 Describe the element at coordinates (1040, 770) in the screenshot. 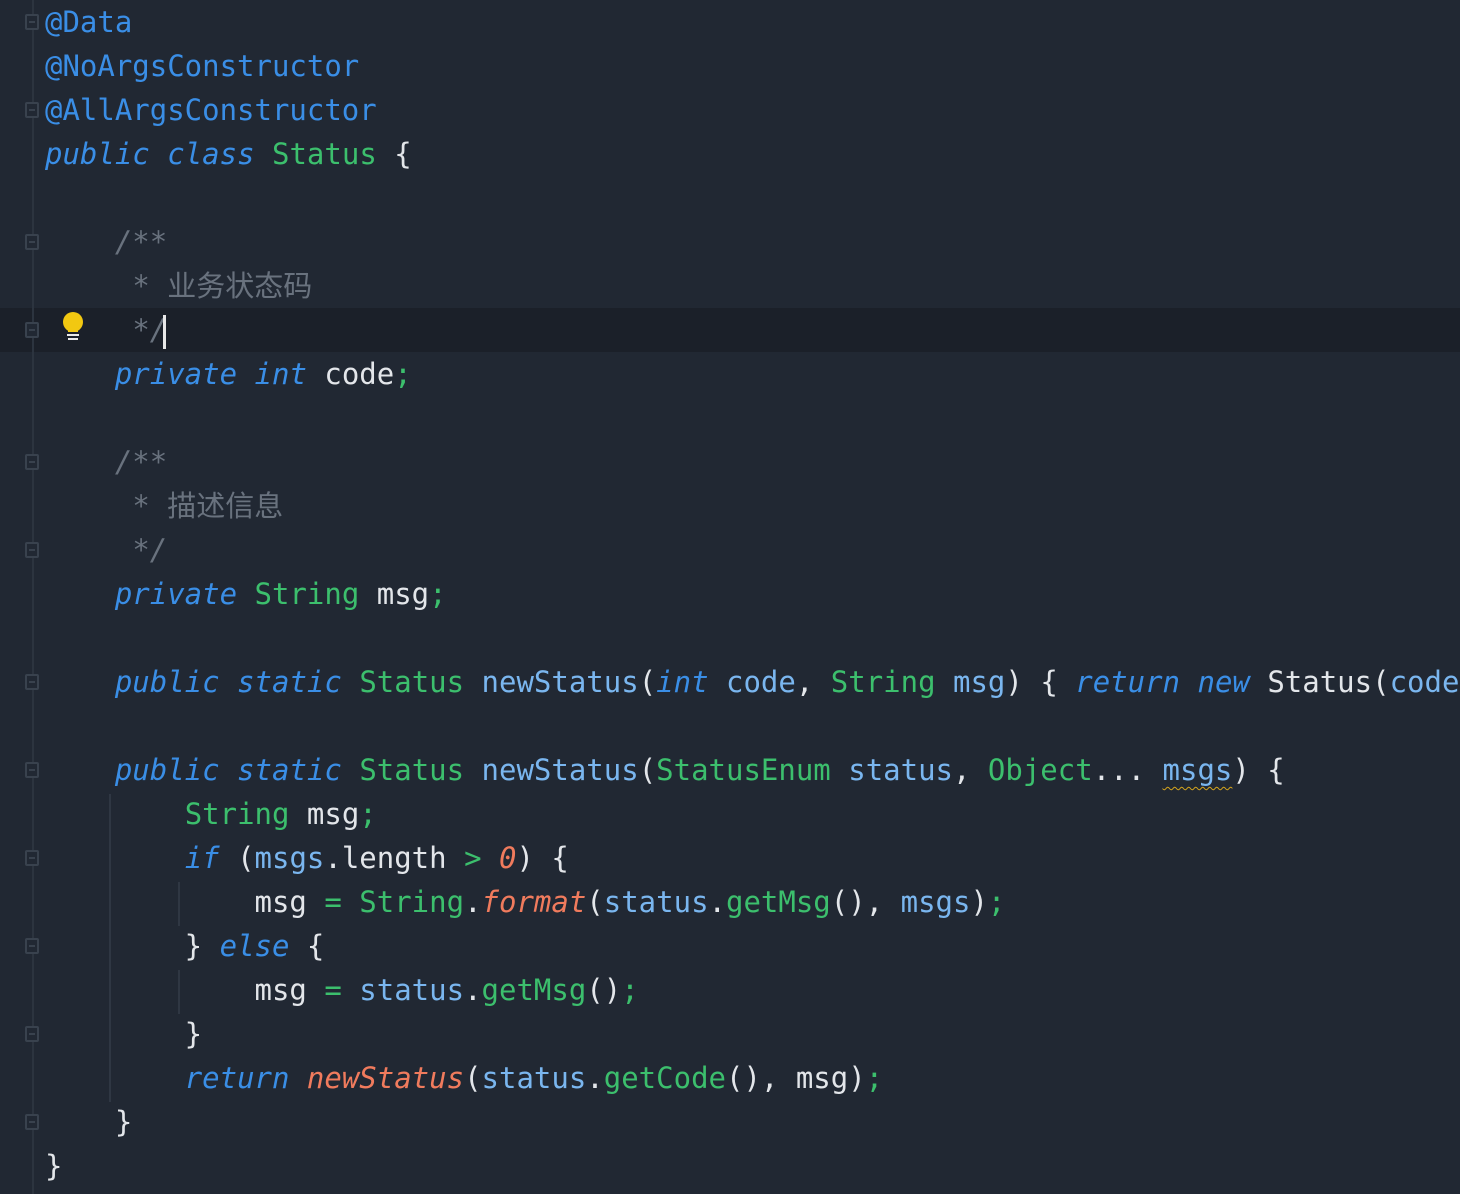

I see `code-token: Object` at that location.